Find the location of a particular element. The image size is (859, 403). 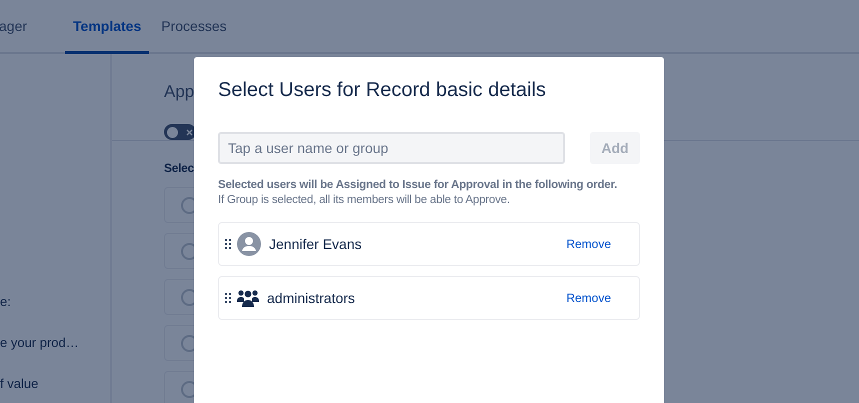

sidebar-text: e: is located at coordinates (6, 301).